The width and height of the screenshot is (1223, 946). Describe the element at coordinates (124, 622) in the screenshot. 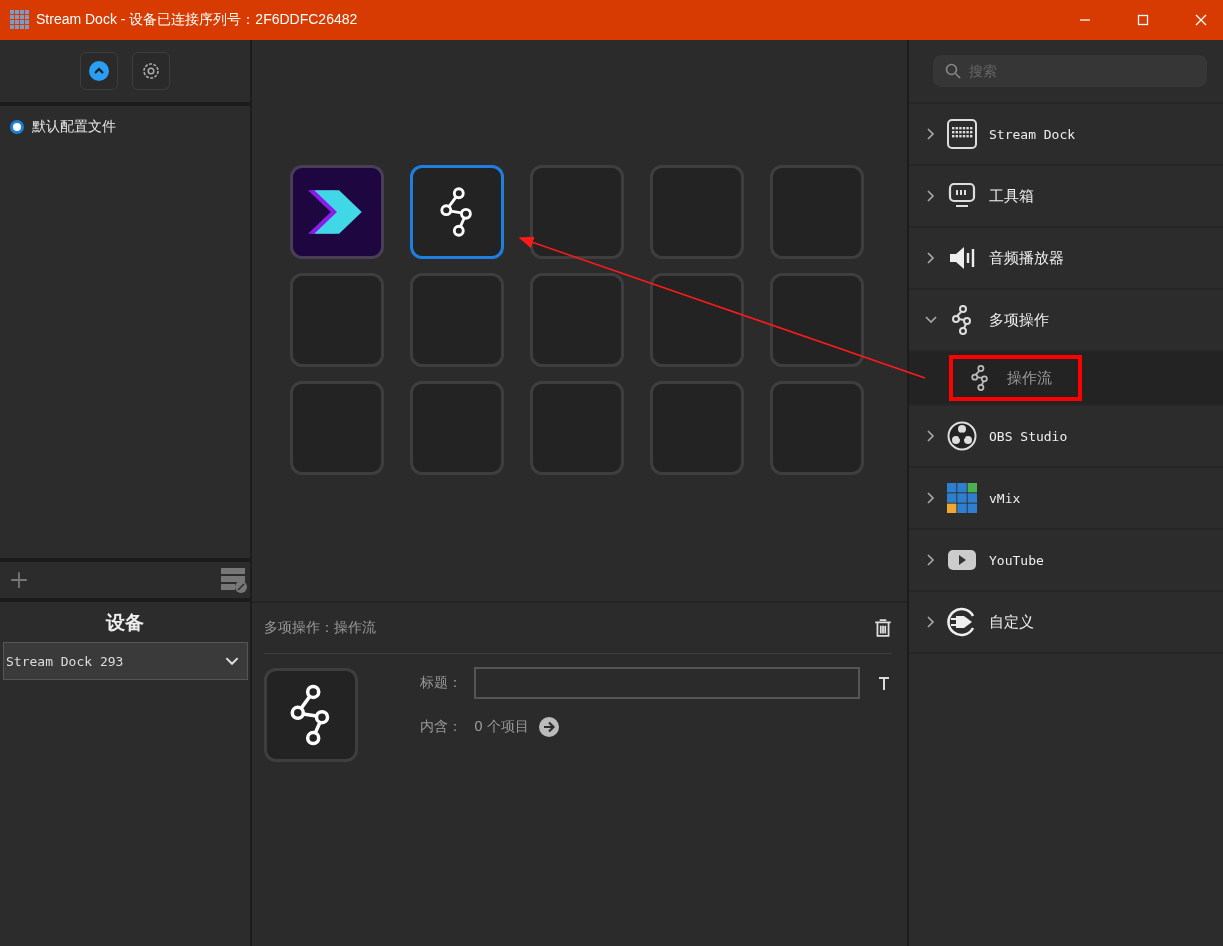

I see `device-heading: 设备` at that location.